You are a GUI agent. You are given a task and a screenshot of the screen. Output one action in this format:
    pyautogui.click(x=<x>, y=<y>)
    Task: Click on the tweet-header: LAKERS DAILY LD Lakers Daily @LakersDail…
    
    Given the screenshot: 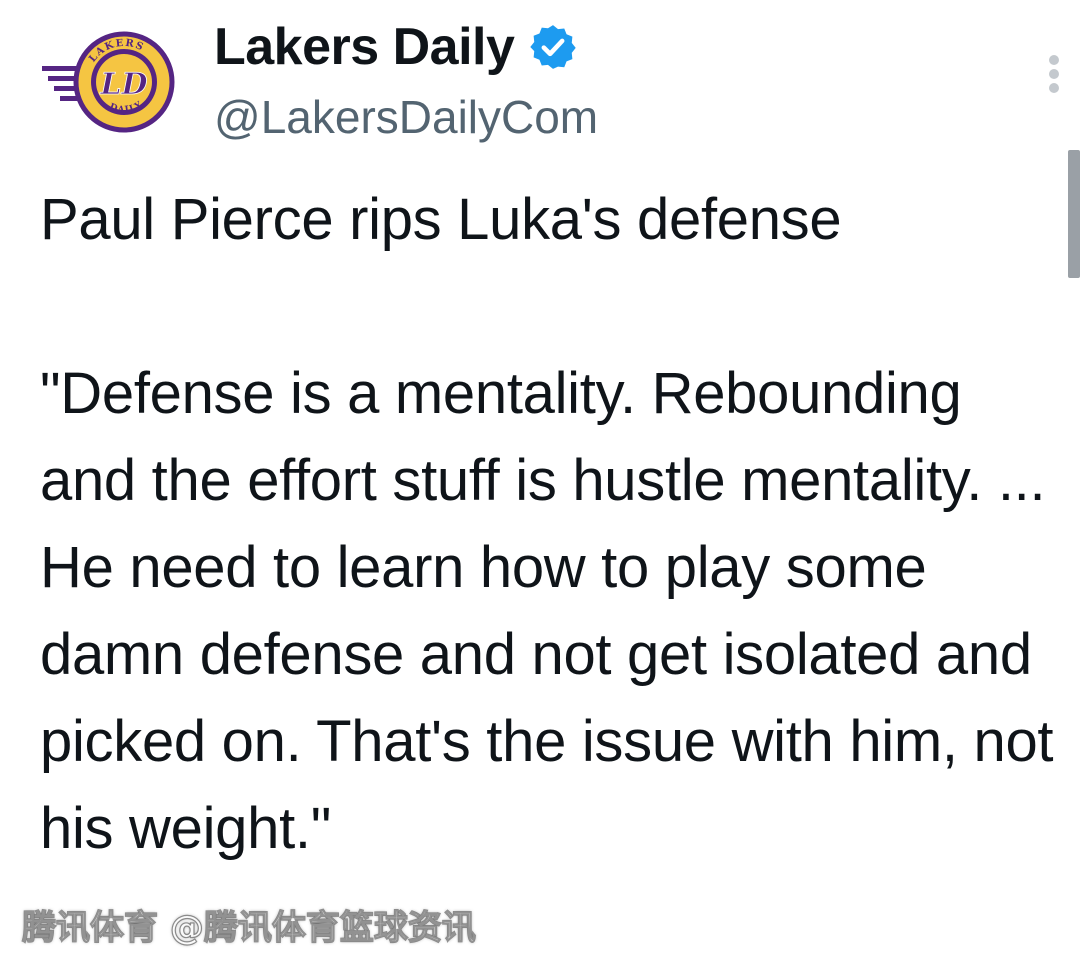 What is the action you would take?
    pyautogui.click(x=549, y=79)
    